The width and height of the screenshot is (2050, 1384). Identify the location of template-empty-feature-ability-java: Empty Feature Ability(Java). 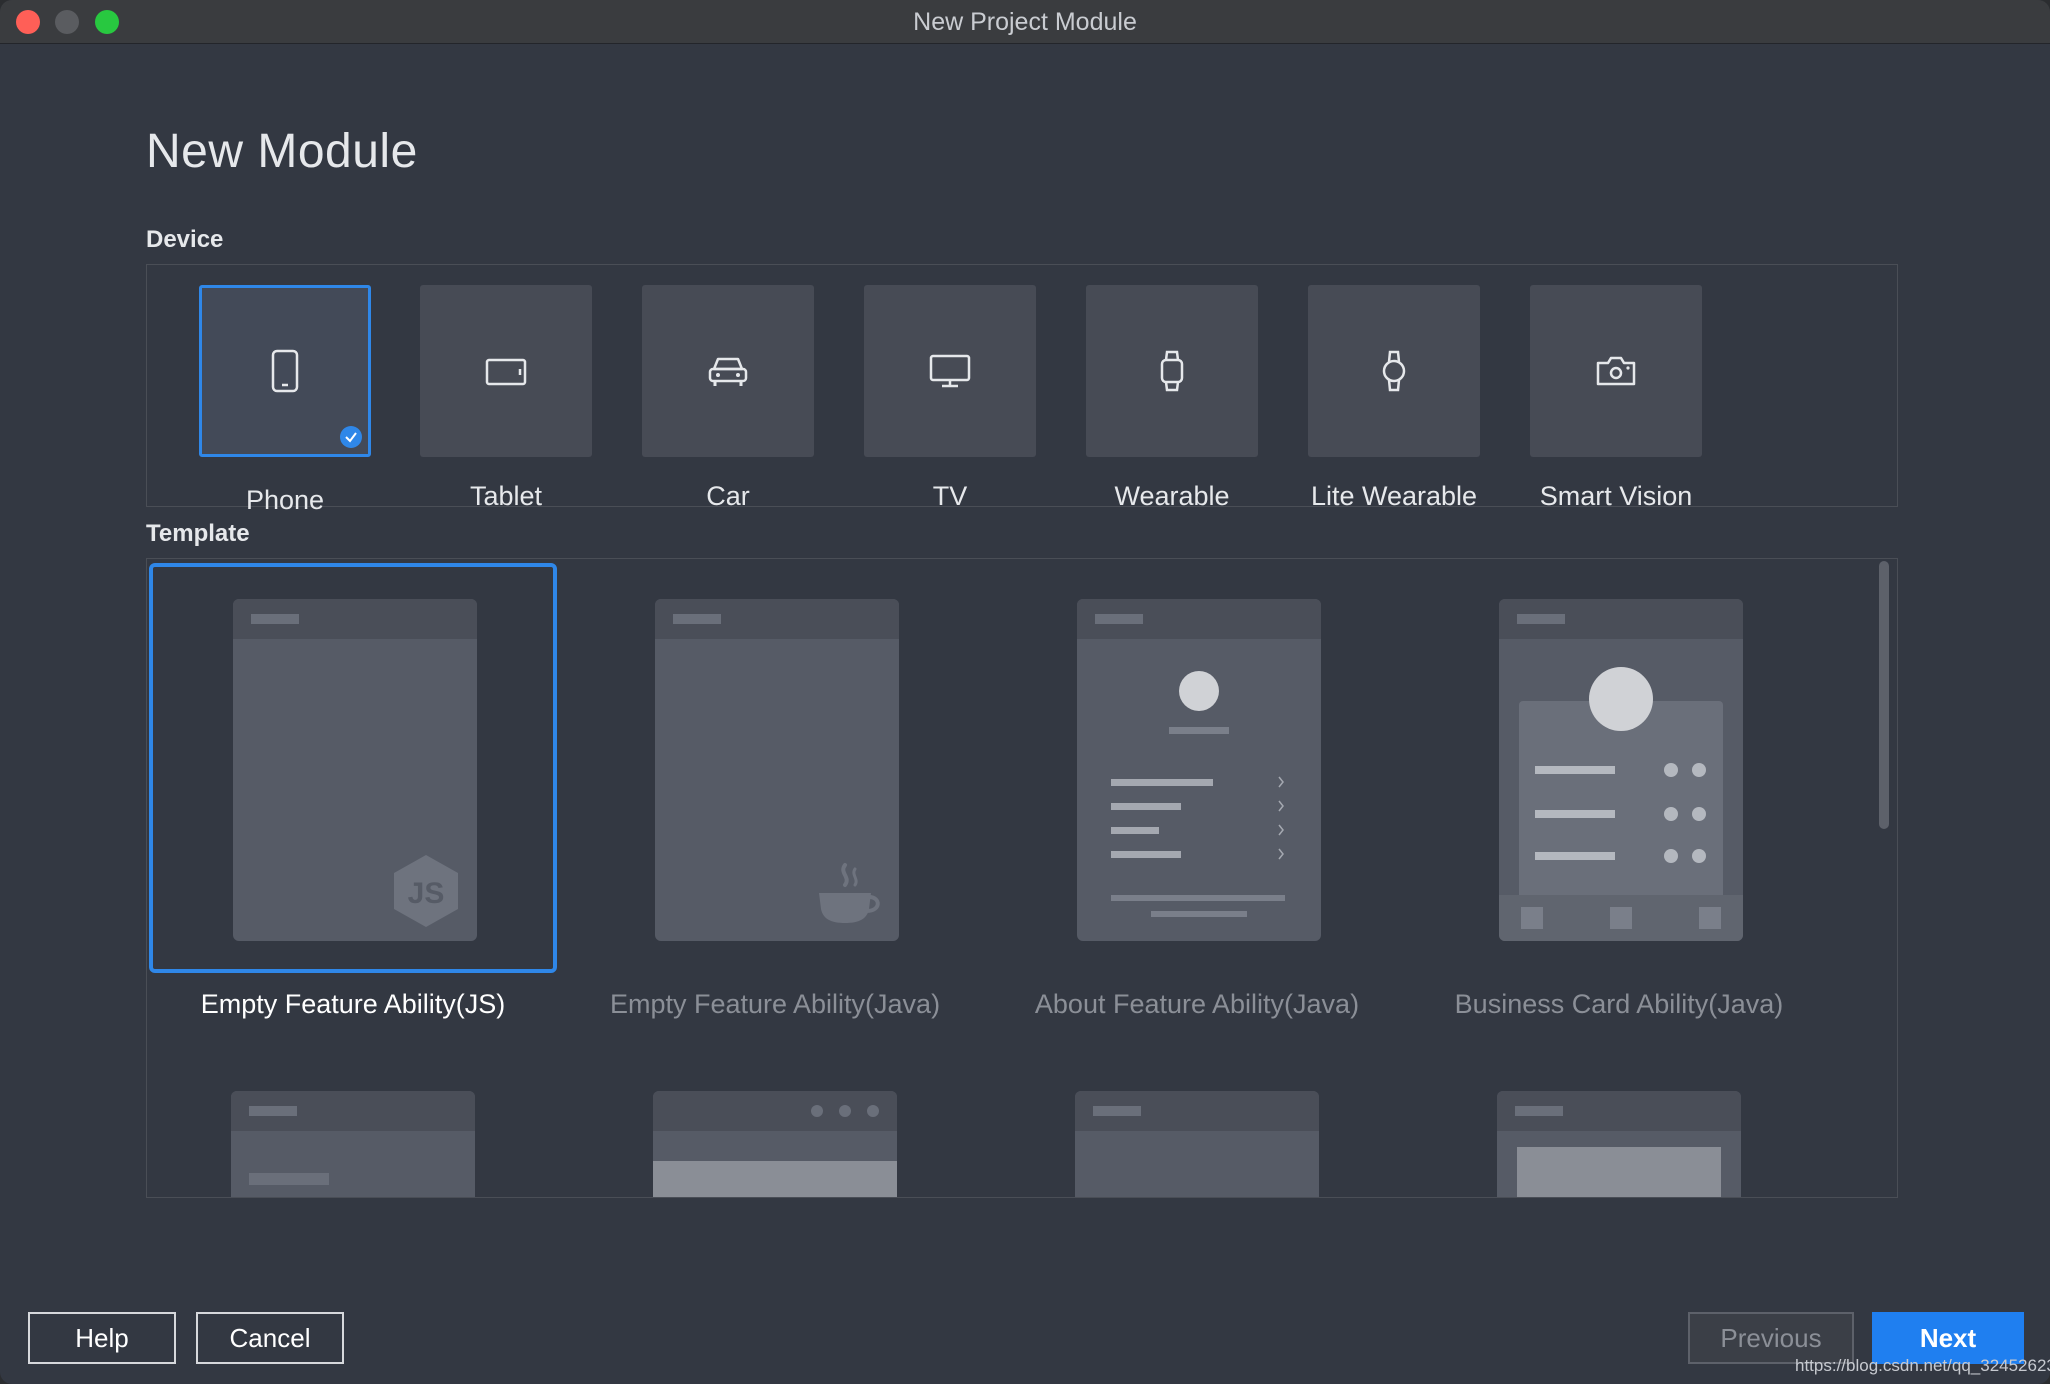
(775, 791).